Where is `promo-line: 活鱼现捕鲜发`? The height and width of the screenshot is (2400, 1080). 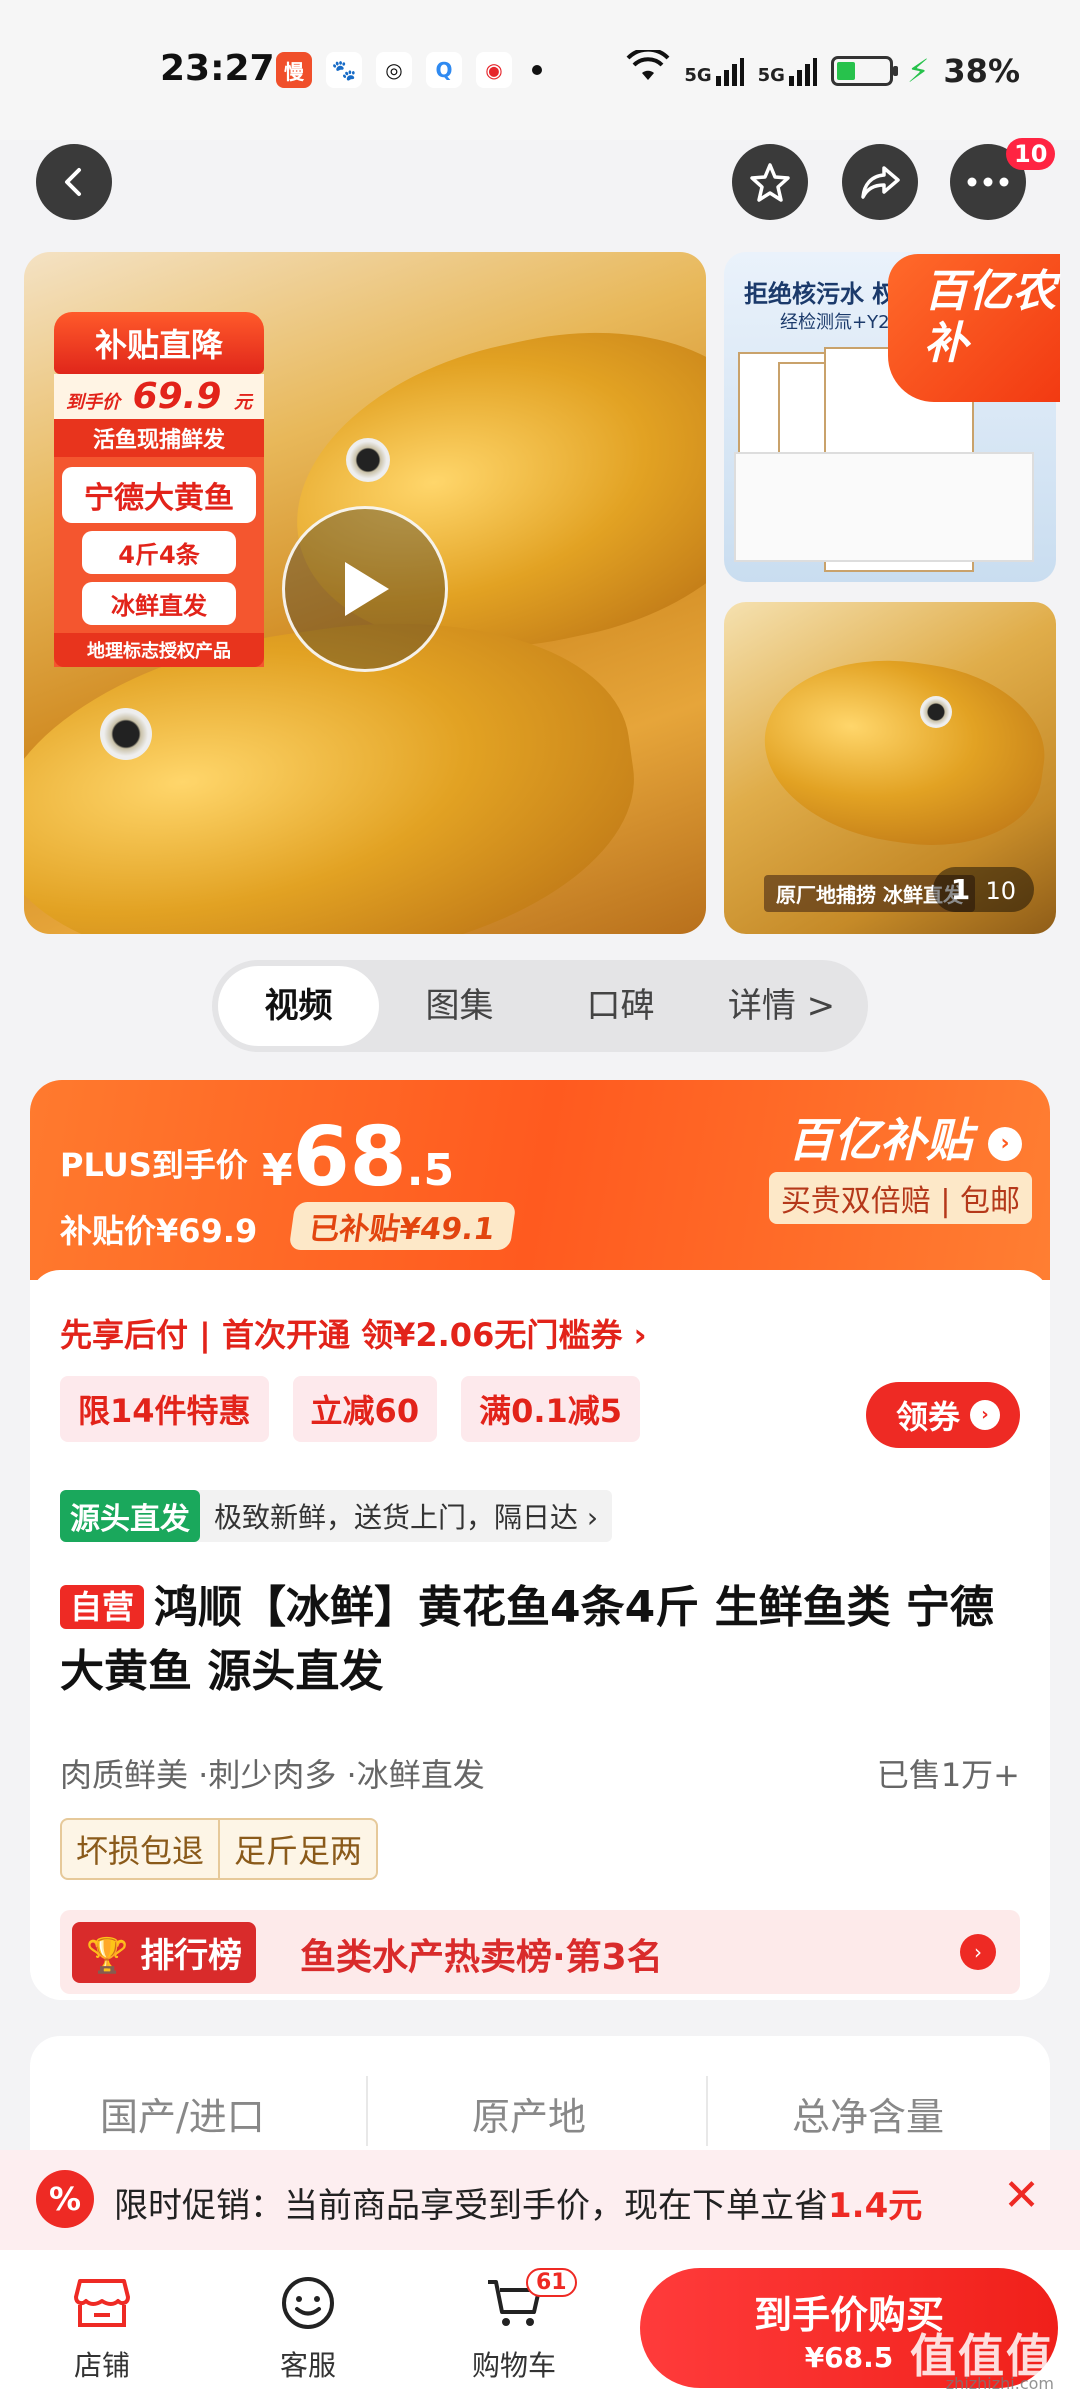 promo-line: 活鱼现捕鲜发 is located at coordinates (159, 438).